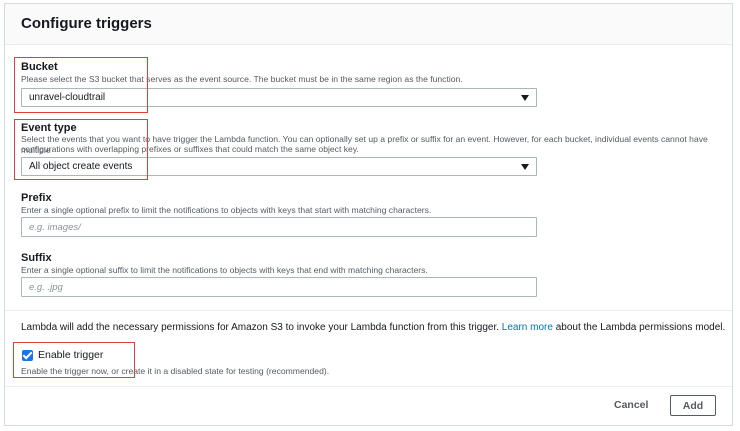 The image size is (740, 431). What do you see at coordinates (279, 97) in the screenshot?
I see `bucket-select: unravel-cloudtrail` at bounding box center [279, 97].